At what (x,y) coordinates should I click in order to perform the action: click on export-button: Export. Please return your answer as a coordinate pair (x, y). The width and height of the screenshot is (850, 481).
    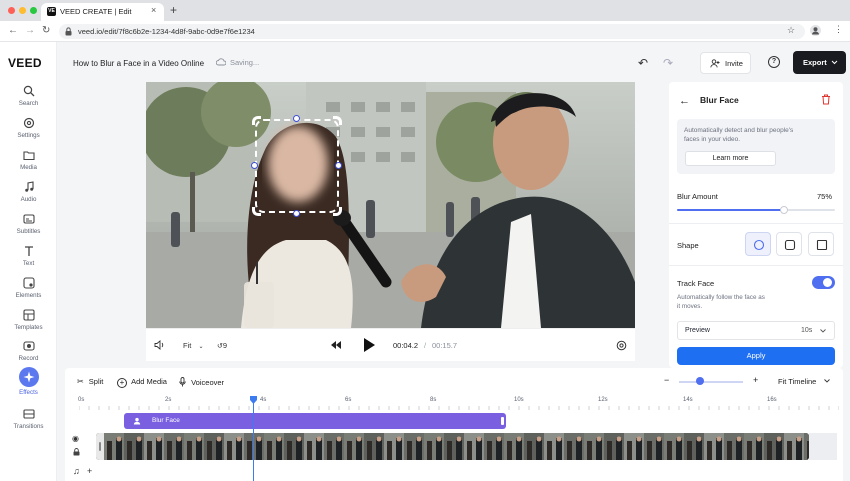
    Looking at the image, I should click on (819, 62).